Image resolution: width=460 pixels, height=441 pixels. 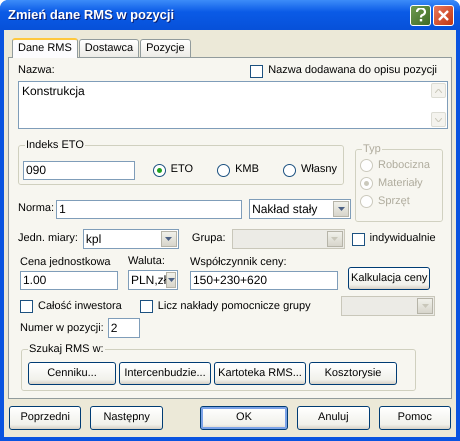 I want to click on tab: Pozycje, so click(x=165, y=48).